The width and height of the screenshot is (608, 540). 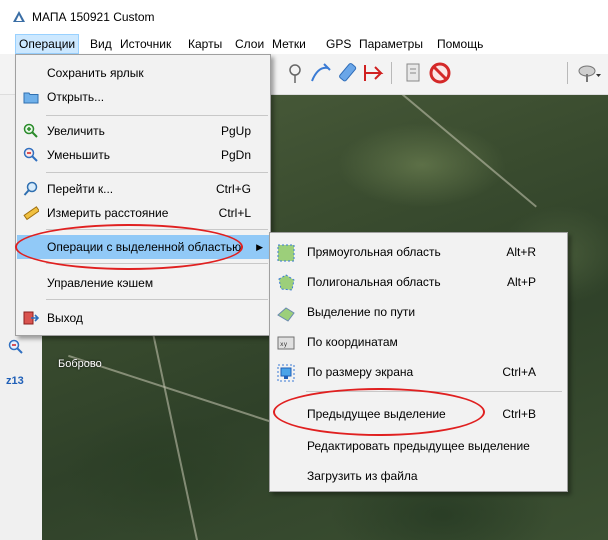 What do you see at coordinates (145, 44) in the screenshot?
I see `menu-source: Источник` at bounding box center [145, 44].